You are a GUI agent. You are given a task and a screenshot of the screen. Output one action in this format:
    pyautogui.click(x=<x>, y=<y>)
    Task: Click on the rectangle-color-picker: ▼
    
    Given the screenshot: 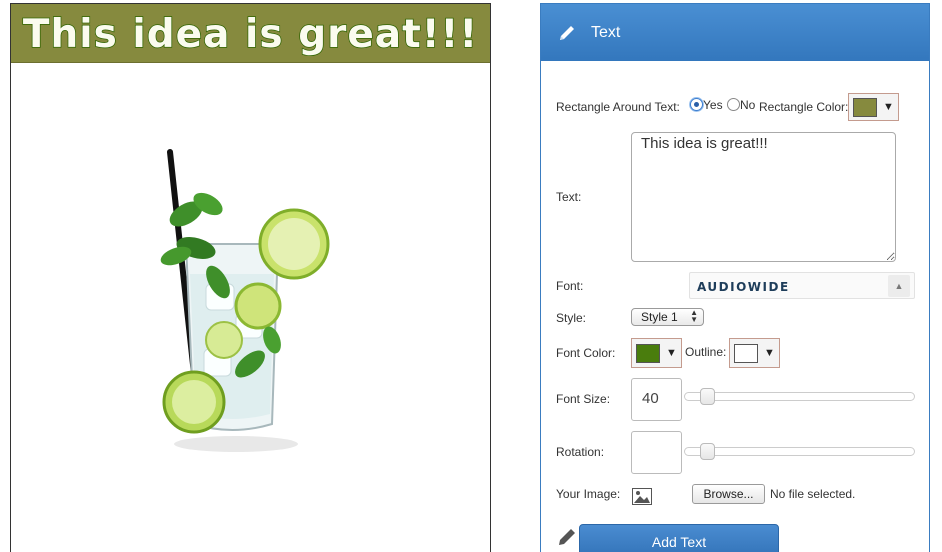 What is the action you would take?
    pyautogui.click(x=873, y=107)
    